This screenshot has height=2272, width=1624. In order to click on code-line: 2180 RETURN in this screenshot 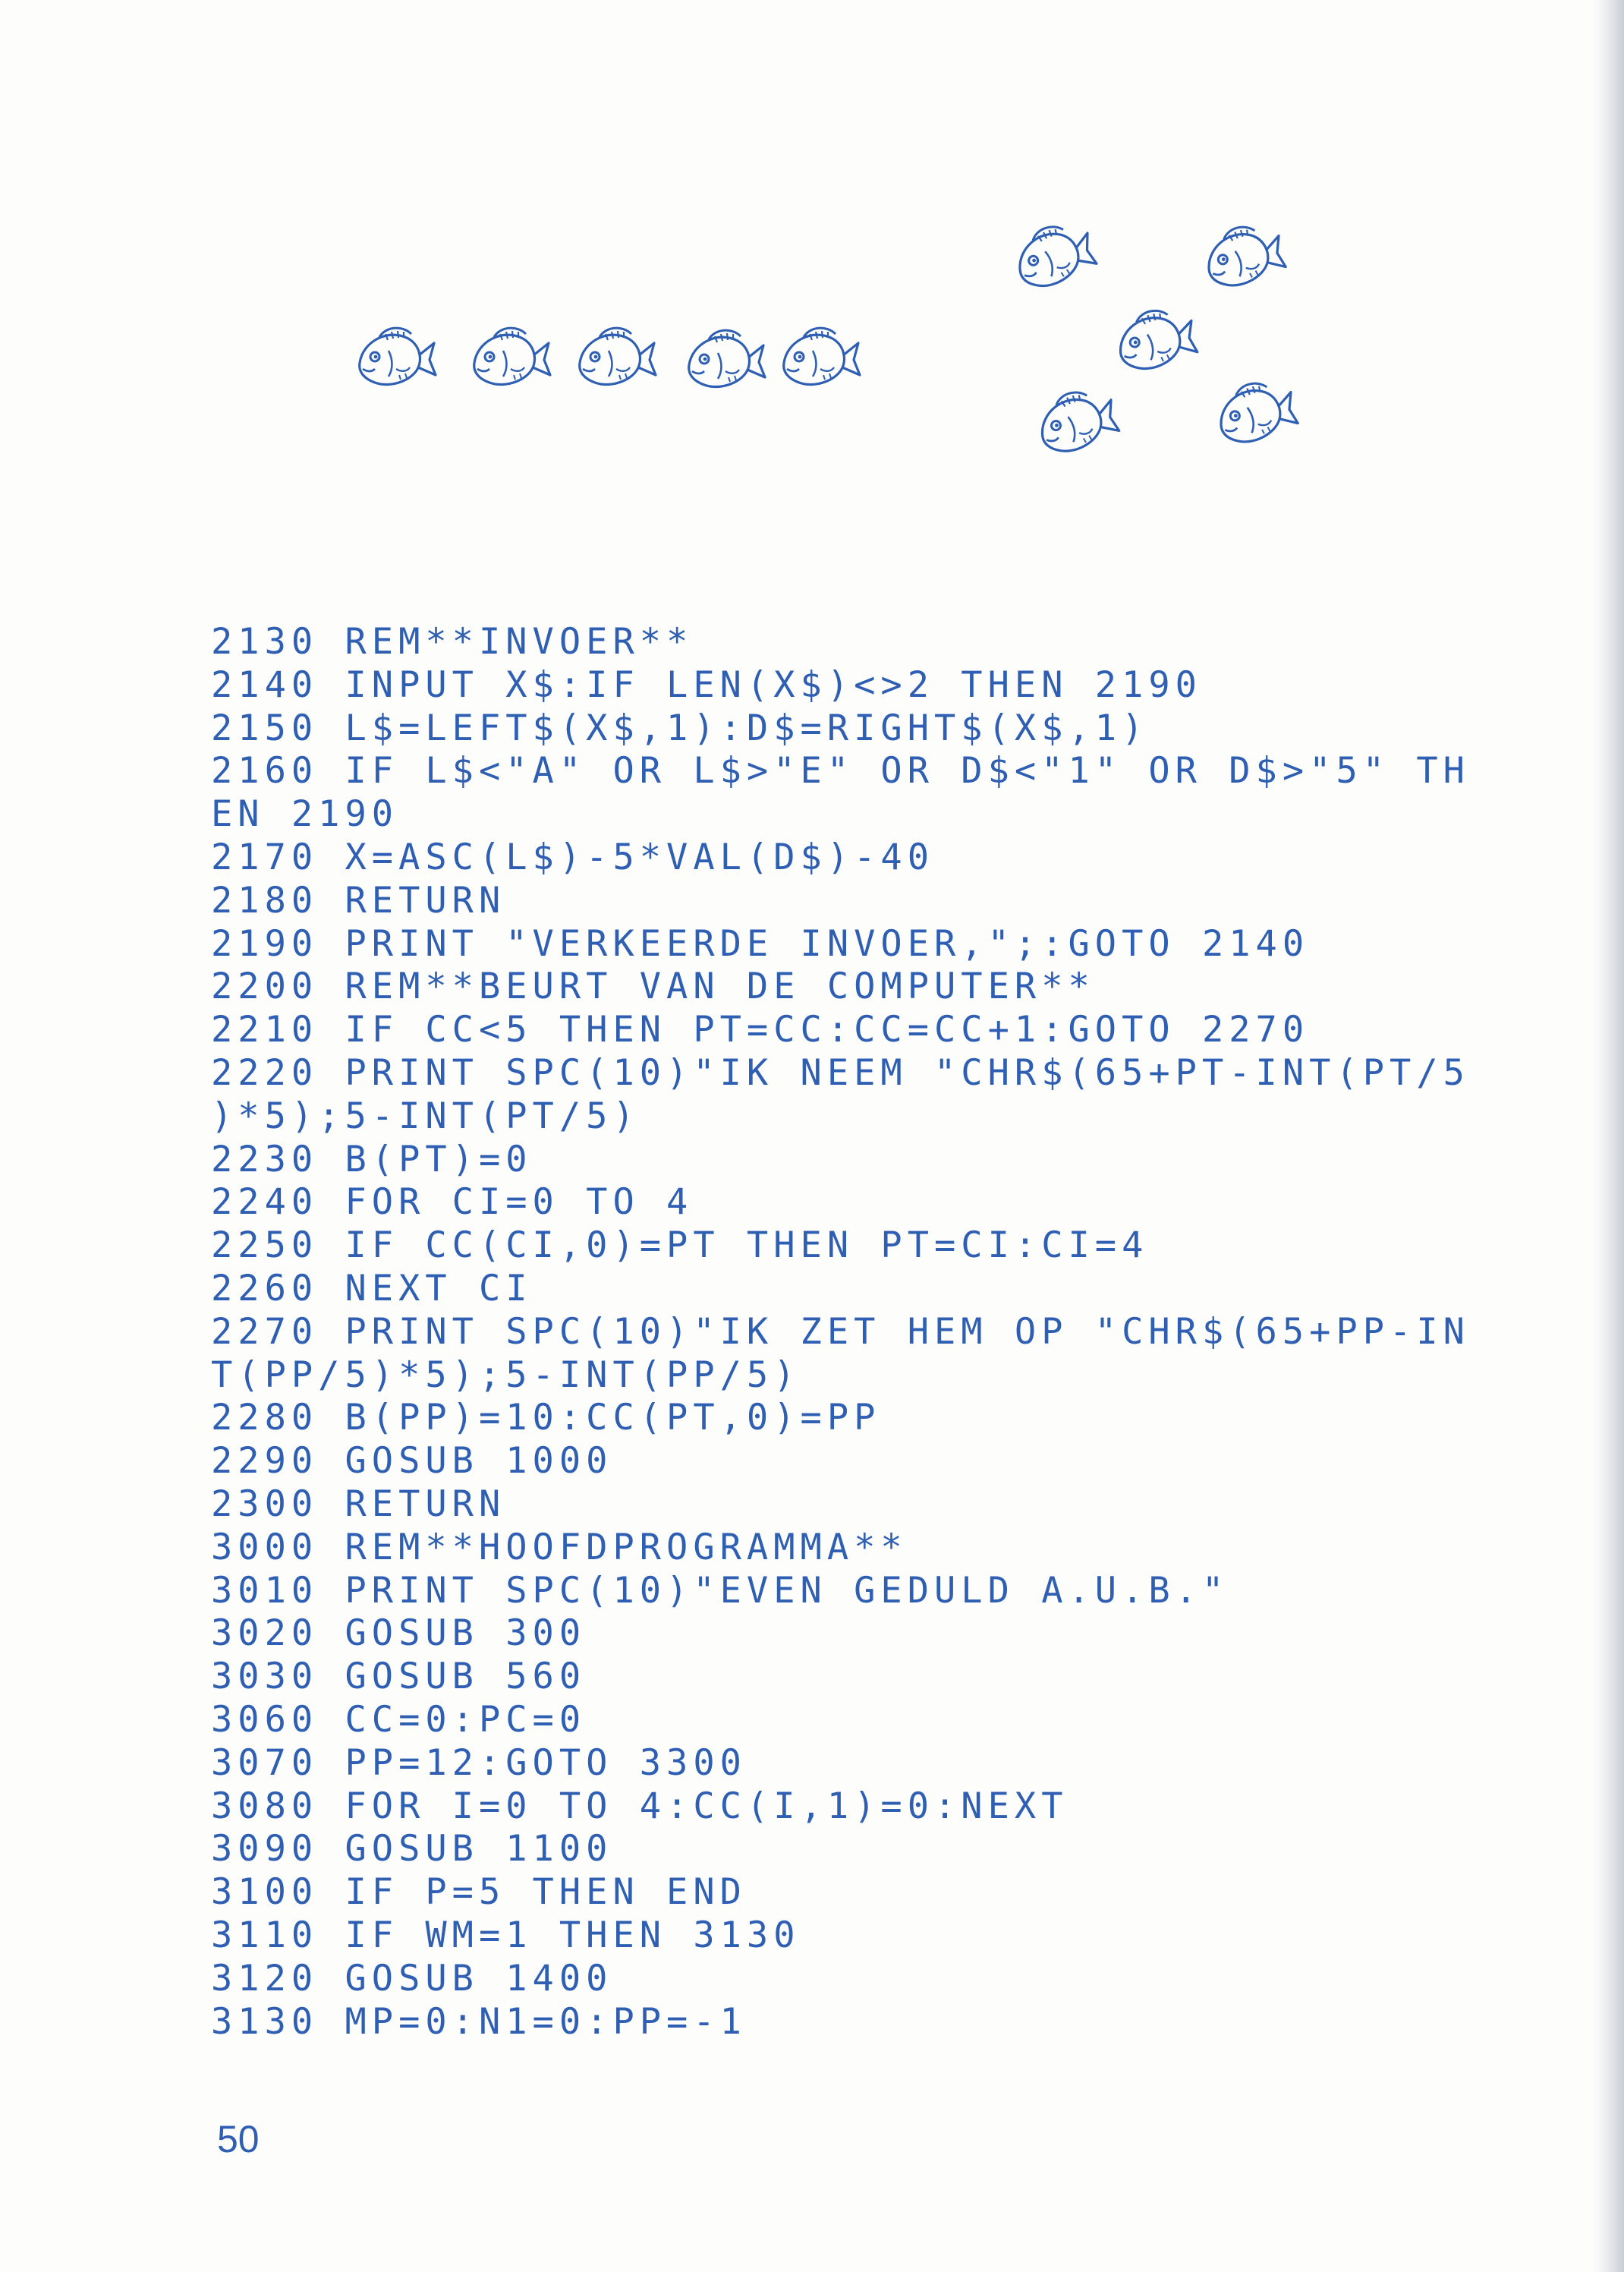, I will do `click(358, 900)`.